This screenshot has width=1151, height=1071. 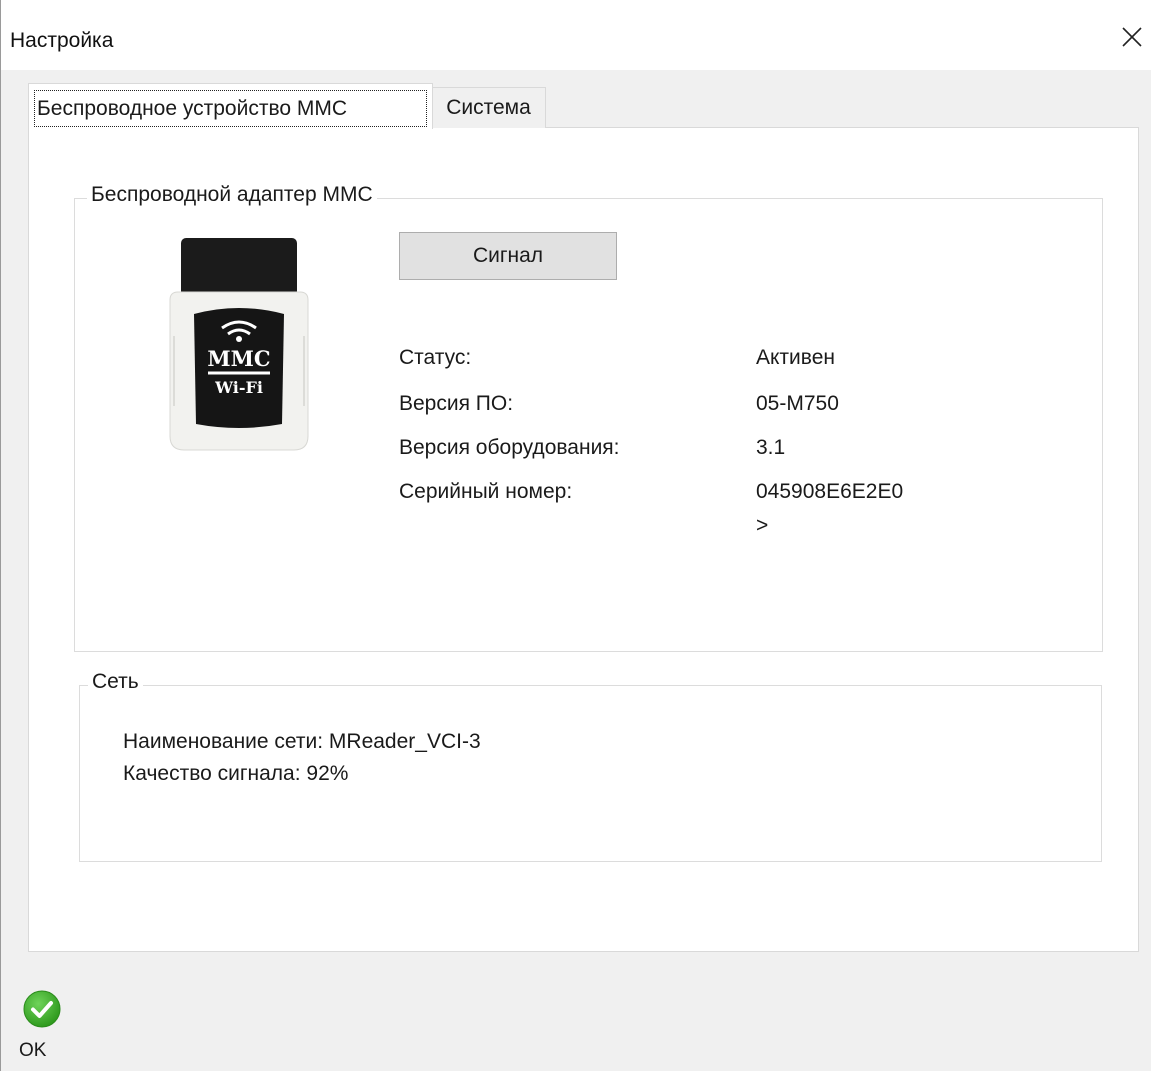 I want to click on network-name-text: Наименование сети: MReader_VCI-3, so click(x=302, y=741).